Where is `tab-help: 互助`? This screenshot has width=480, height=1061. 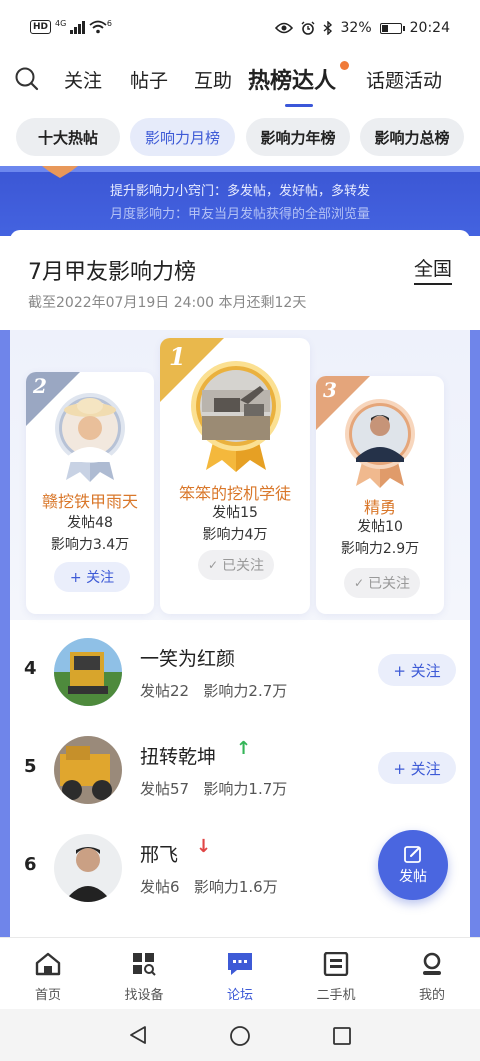 tab-help: 互助 is located at coordinates (213, 79).